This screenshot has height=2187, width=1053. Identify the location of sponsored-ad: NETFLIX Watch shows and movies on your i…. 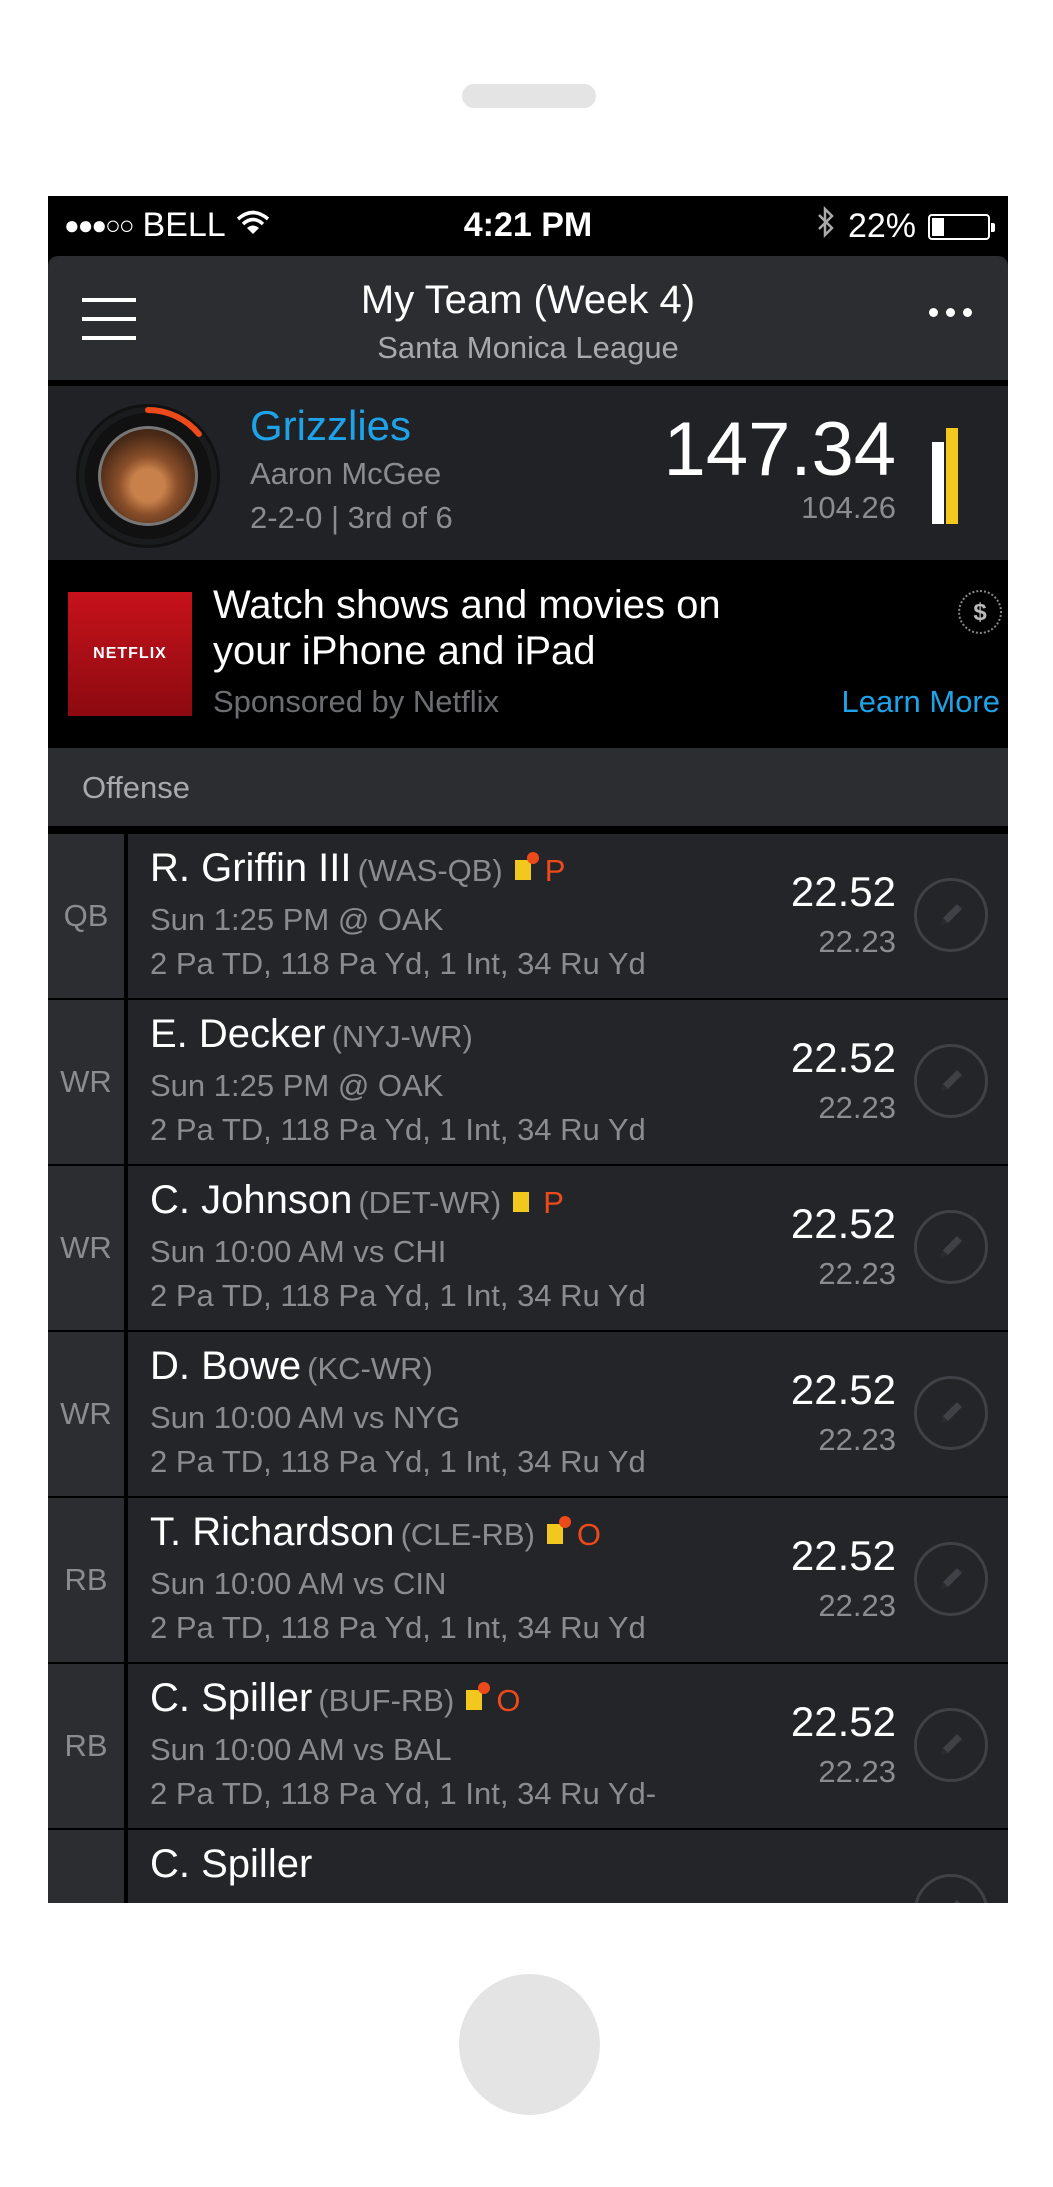
(528, 654).